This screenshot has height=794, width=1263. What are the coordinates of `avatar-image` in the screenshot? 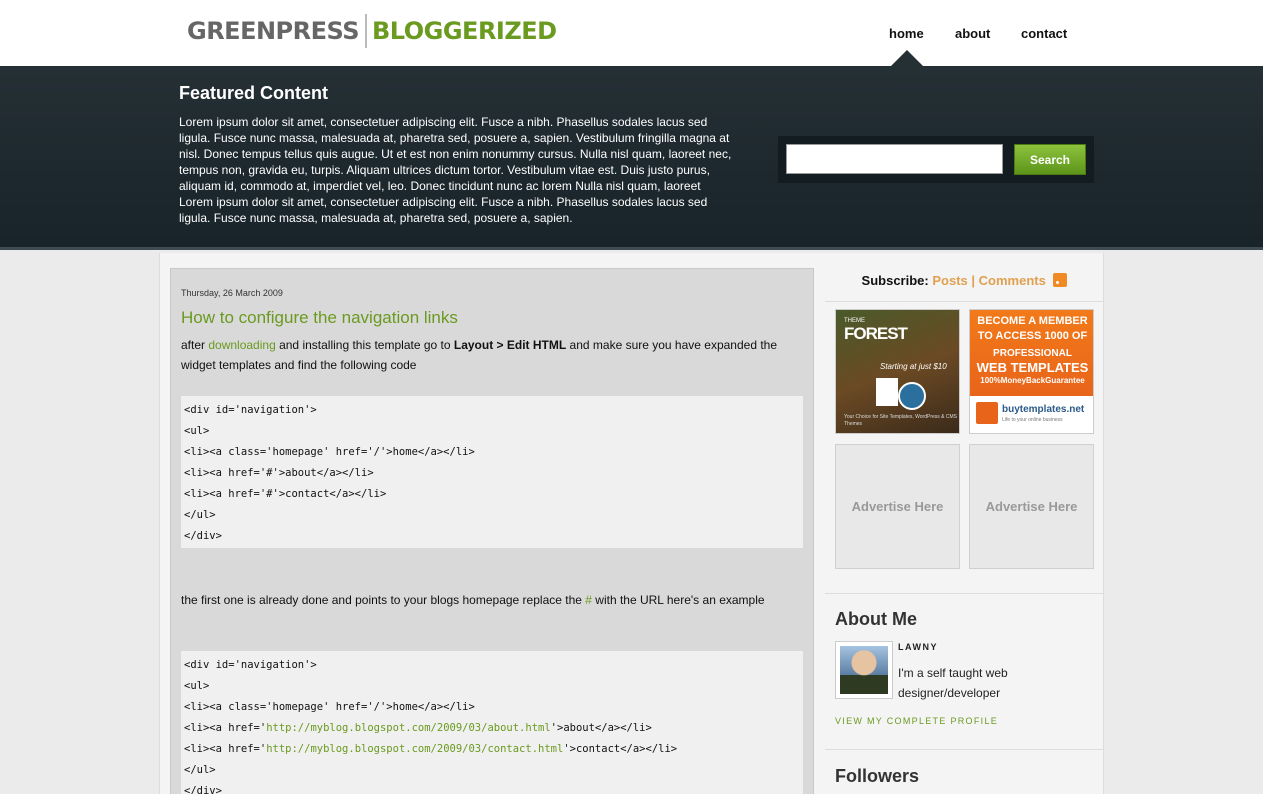 It's located at (864, 670).